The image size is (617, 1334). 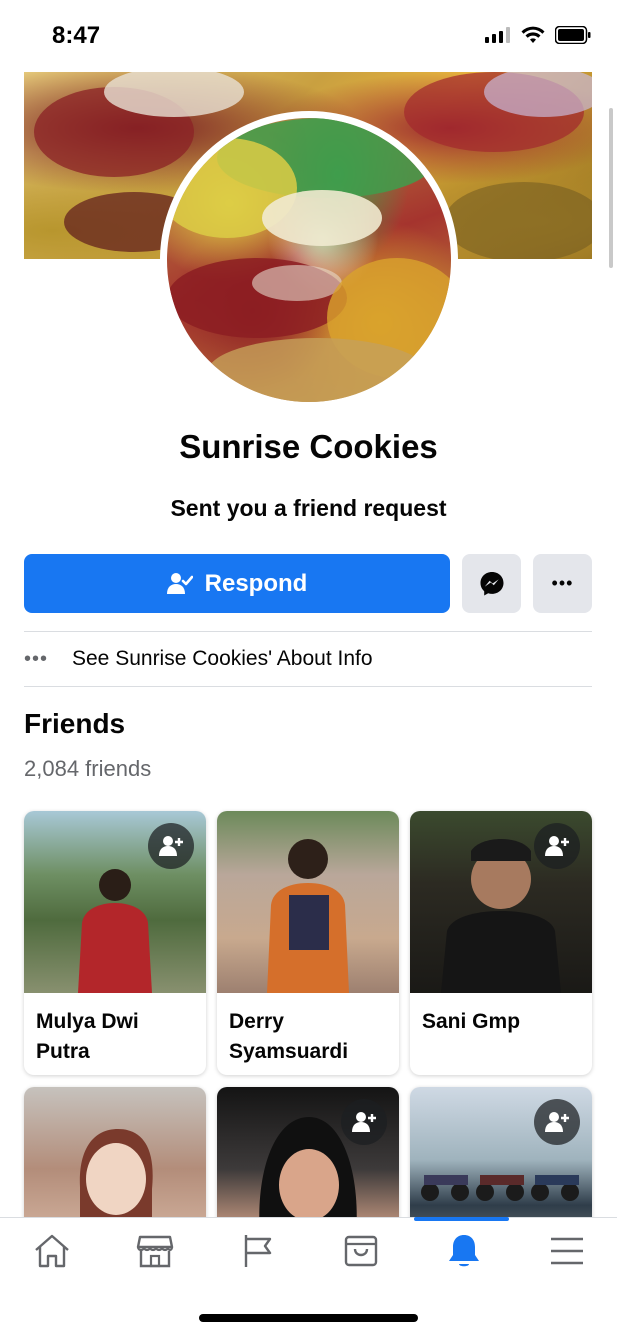 I want to click on profile-avatar, so click(x=309, y=260).